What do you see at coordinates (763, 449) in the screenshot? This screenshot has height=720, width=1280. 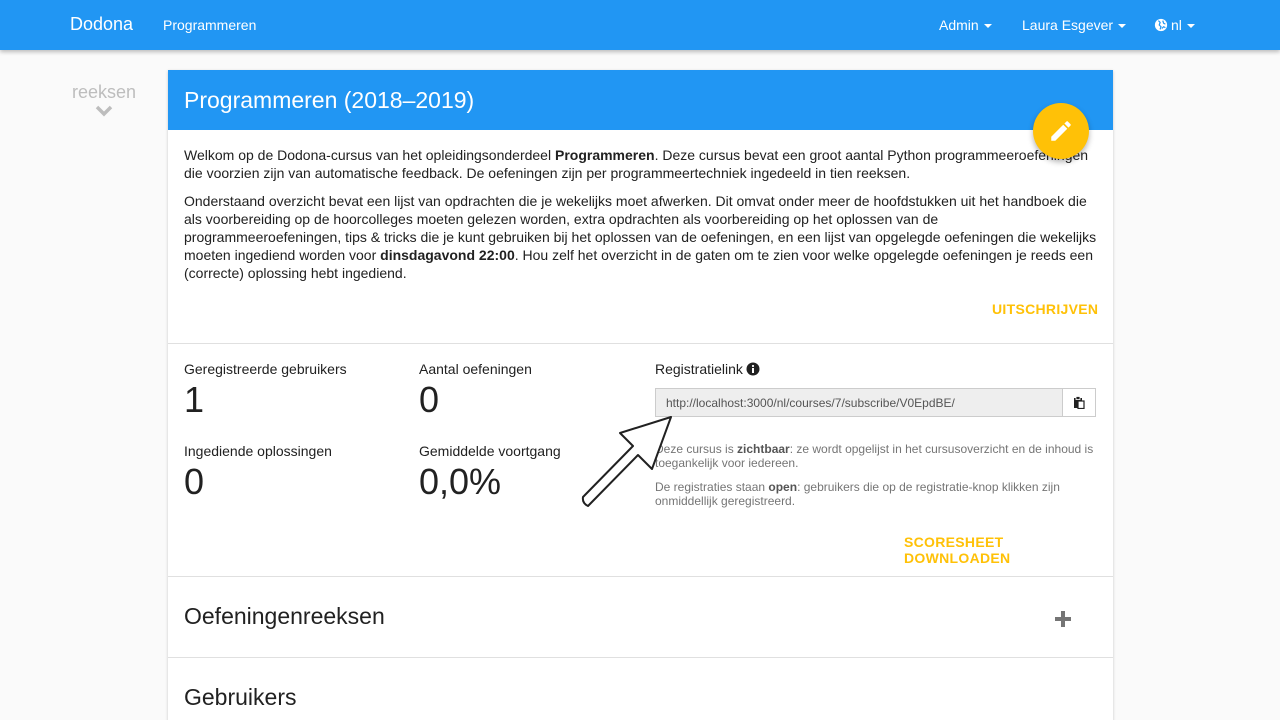 I see `info-bold: zichtbaar` at bounding box center [763, 449].